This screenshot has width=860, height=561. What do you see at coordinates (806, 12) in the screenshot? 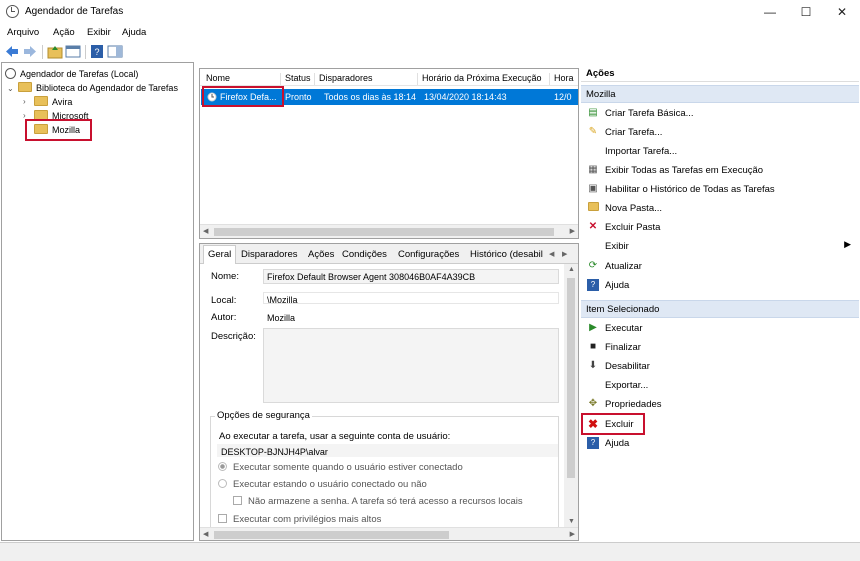
I see `maximize-button: ☐` at bounding box center [806, 12].